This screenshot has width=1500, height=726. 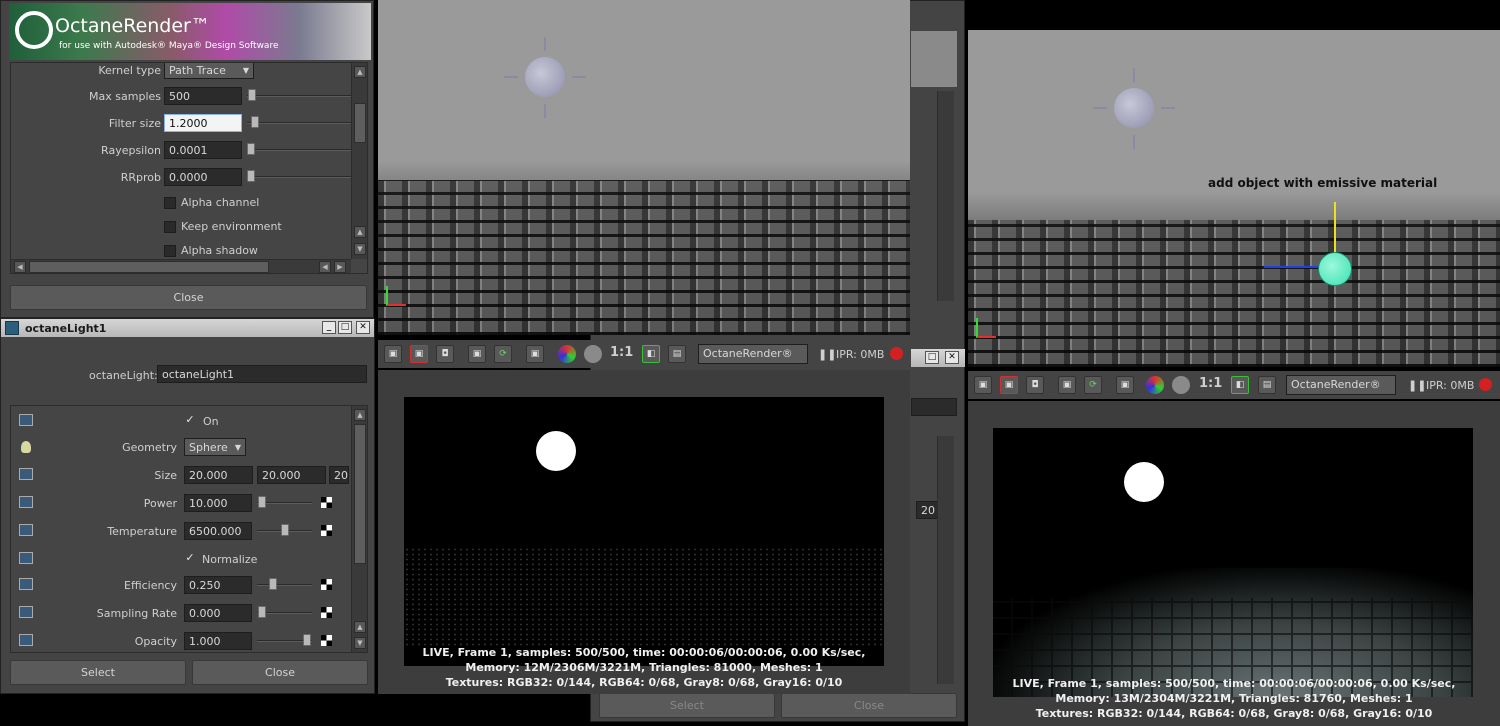 What do you see at coordinates (869, 705) in the screenshot?
I see `background-close-button: Close` at bounding box center [869, 705].